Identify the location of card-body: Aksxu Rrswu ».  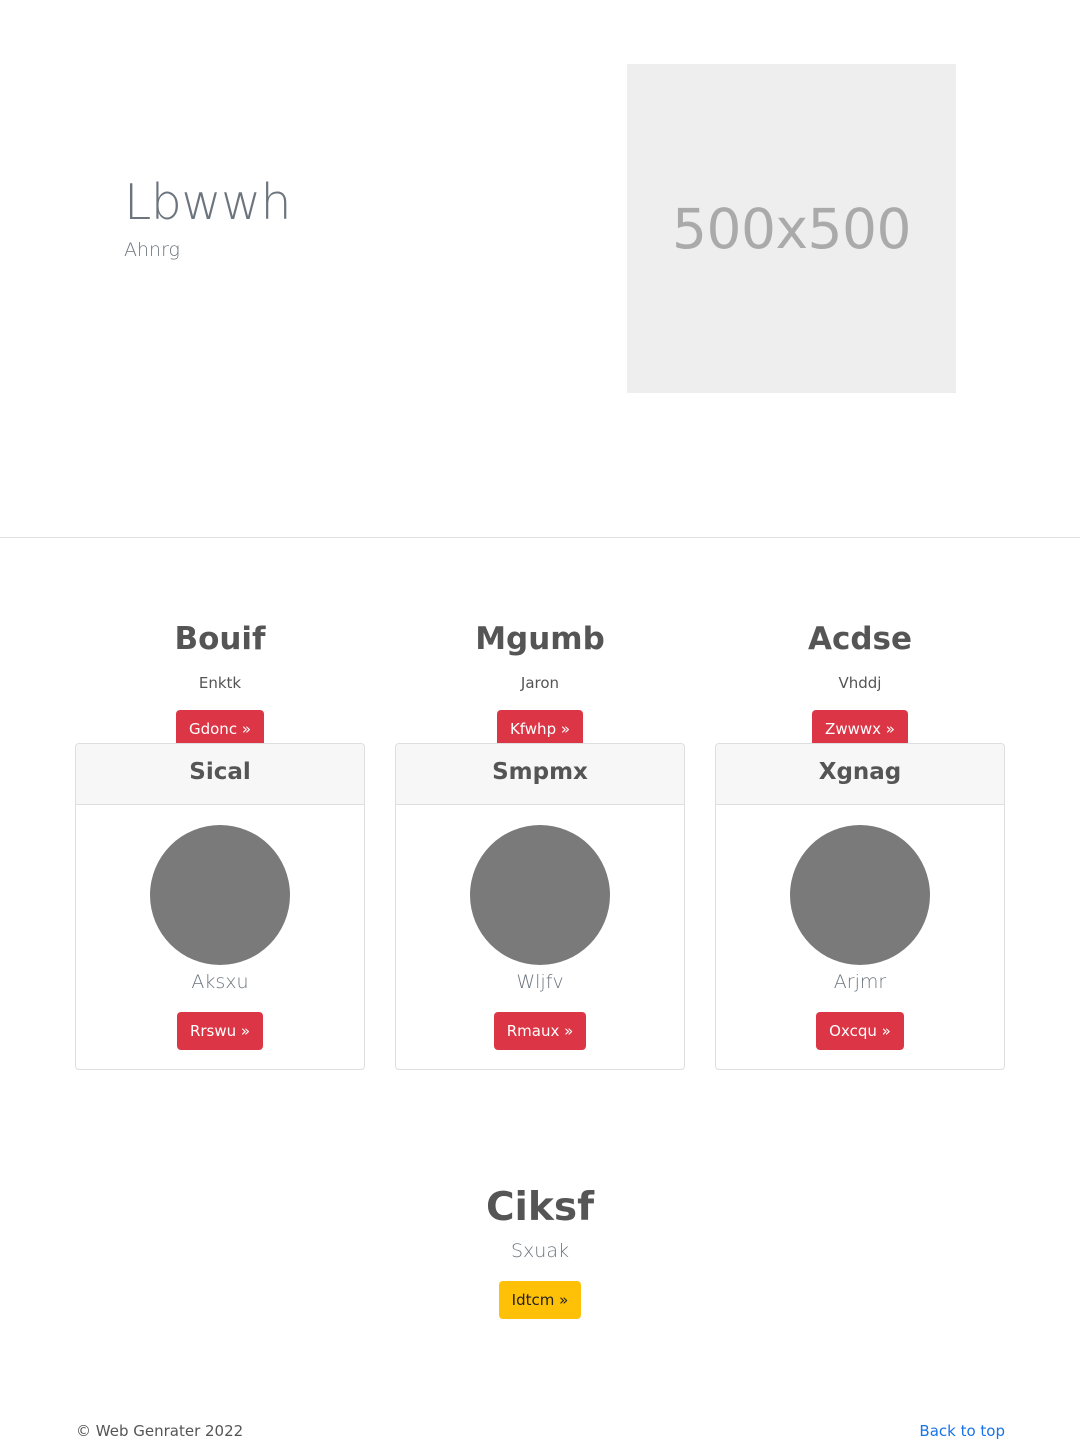
(220, 927).